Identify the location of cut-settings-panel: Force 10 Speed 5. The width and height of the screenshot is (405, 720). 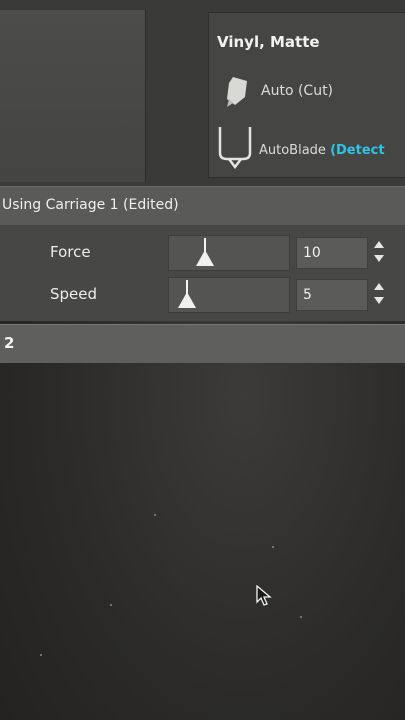
(202, 273).